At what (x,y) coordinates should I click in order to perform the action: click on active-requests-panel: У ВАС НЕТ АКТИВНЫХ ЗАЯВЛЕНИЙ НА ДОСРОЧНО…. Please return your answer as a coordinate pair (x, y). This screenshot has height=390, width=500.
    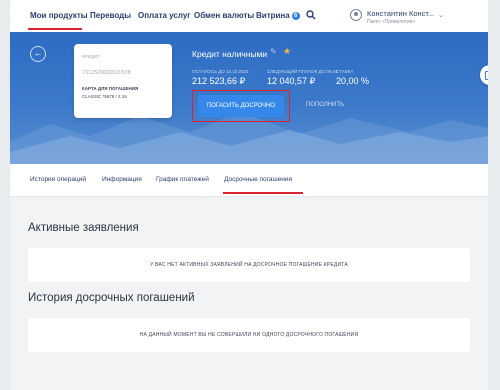
    Looking at the image, I should click on (249, 265).